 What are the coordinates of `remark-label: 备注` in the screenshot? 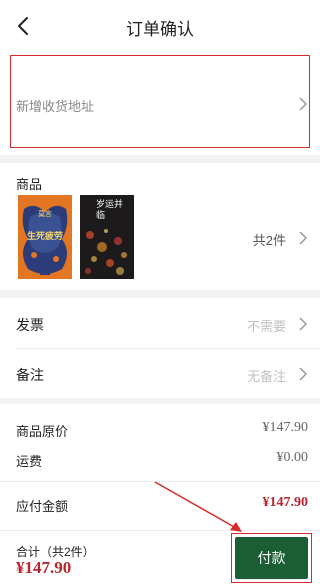 It's located at (30, 375).